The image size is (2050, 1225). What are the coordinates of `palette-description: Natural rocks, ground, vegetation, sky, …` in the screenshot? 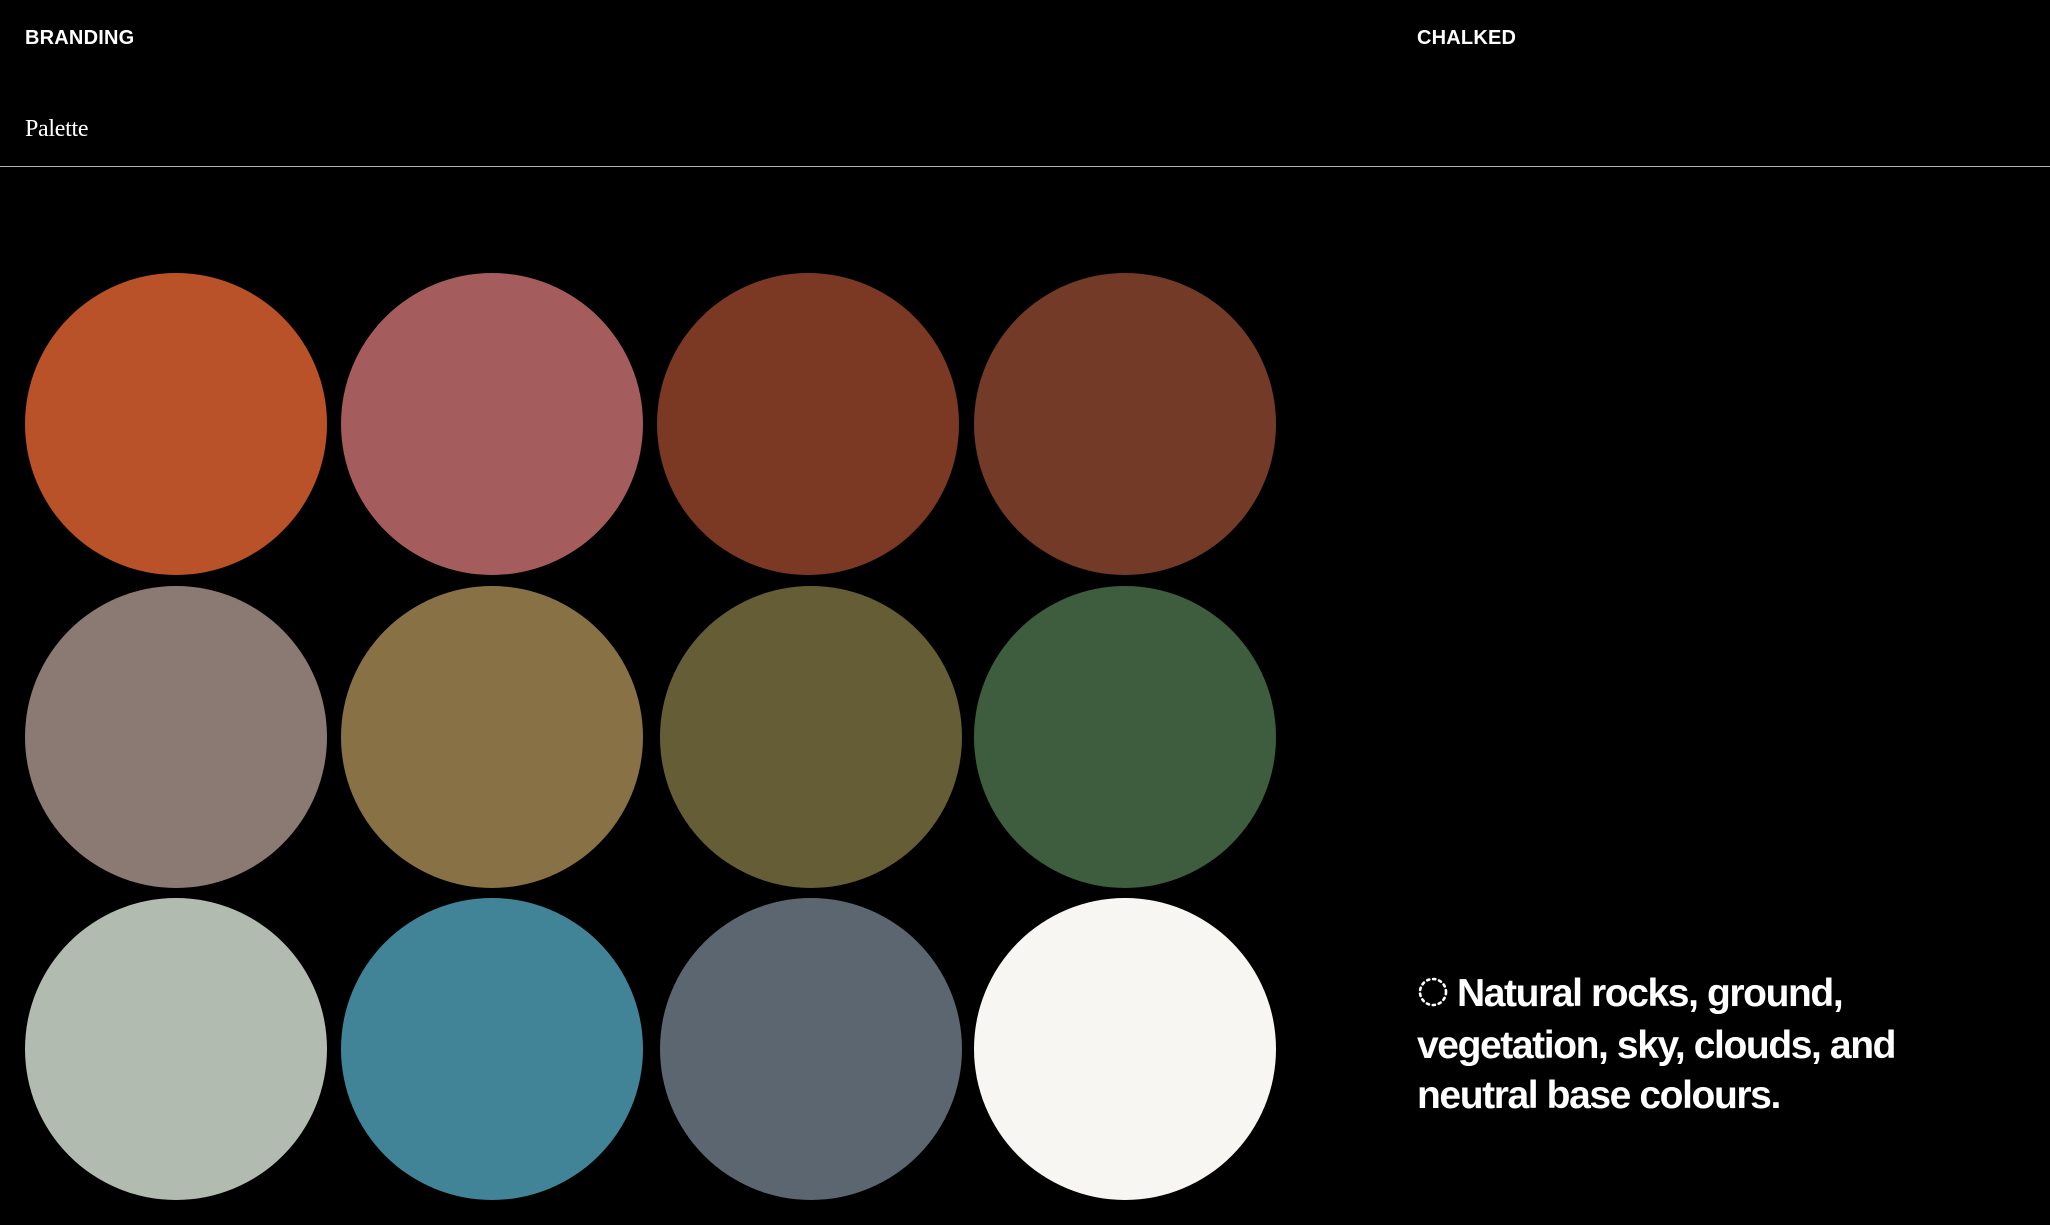 It's located at (1697, 1045).